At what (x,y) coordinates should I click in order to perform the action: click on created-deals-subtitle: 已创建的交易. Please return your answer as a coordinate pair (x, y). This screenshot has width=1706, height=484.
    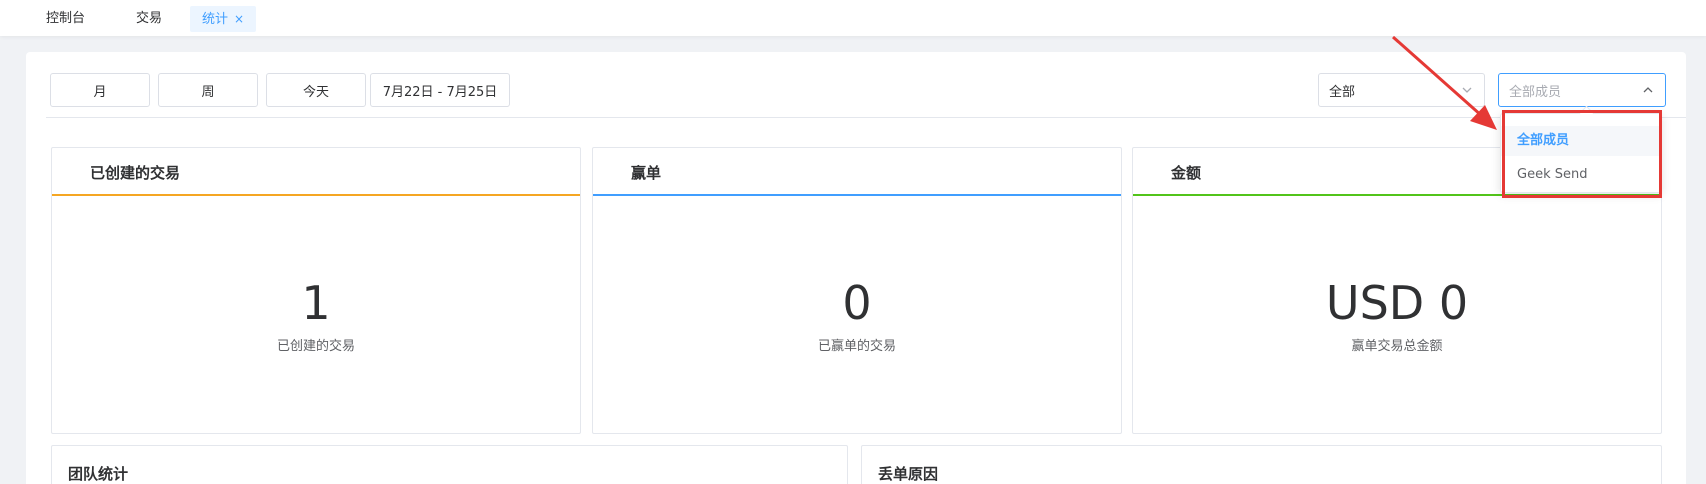
    Looking at the image, I should click on (315, 346).